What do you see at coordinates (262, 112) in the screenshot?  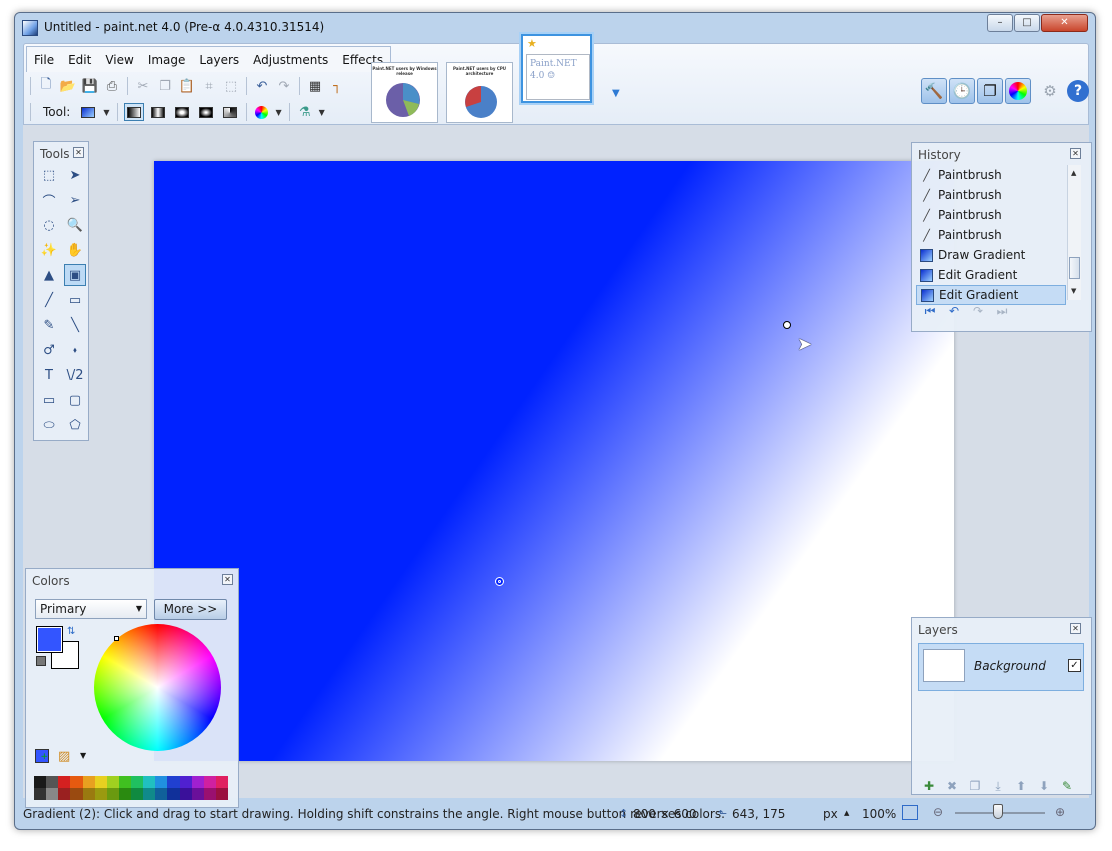 I see `color-mode-icon` at bounding box center [262, 112].